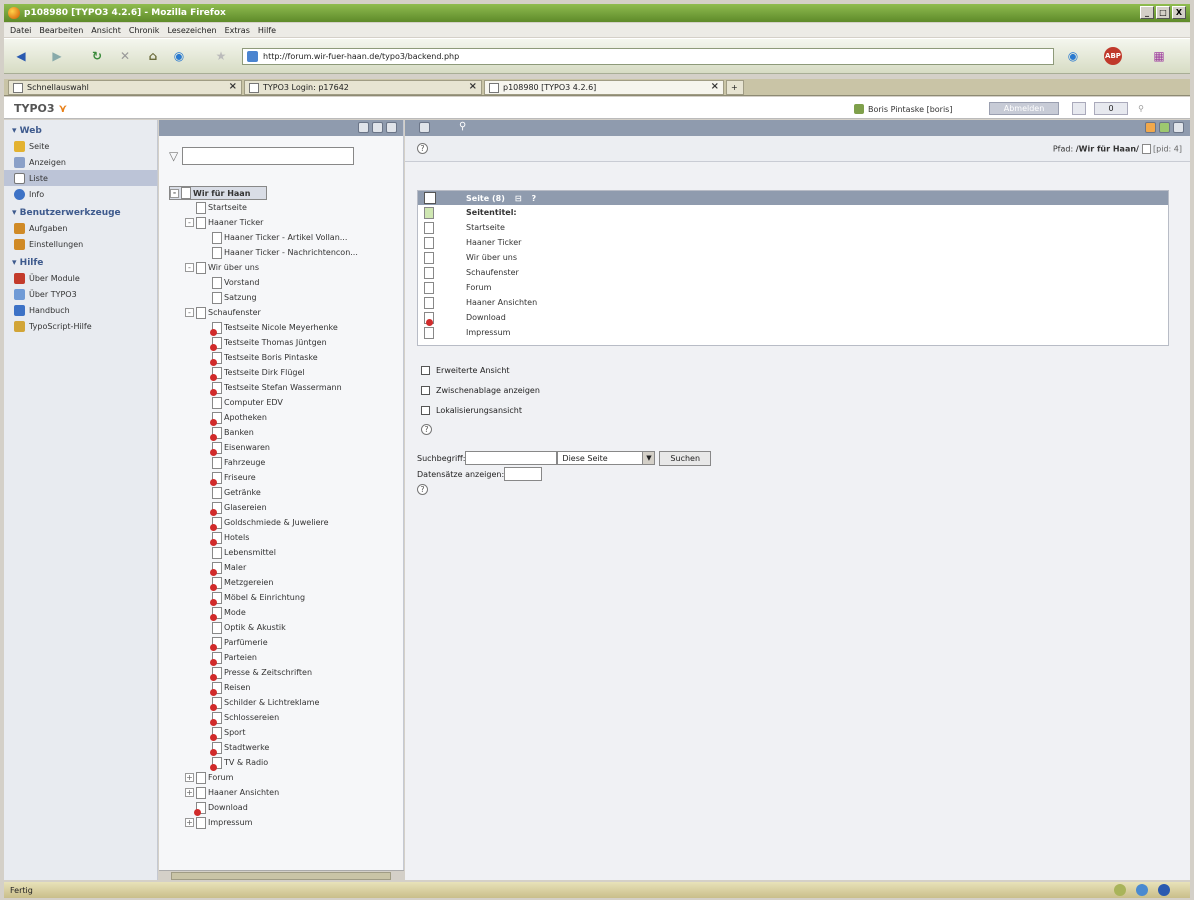 Image resolution: width=1194 pixels, height=900 pixels. What do you see at coordinates (285, 613) in the screenshot?
I see `tree-node: Mode` at bounding box center [285, 613].